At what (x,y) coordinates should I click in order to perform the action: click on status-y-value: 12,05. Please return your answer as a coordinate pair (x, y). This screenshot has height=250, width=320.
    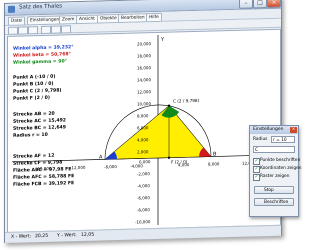
    Looking at the image, I should click on (88, 235).